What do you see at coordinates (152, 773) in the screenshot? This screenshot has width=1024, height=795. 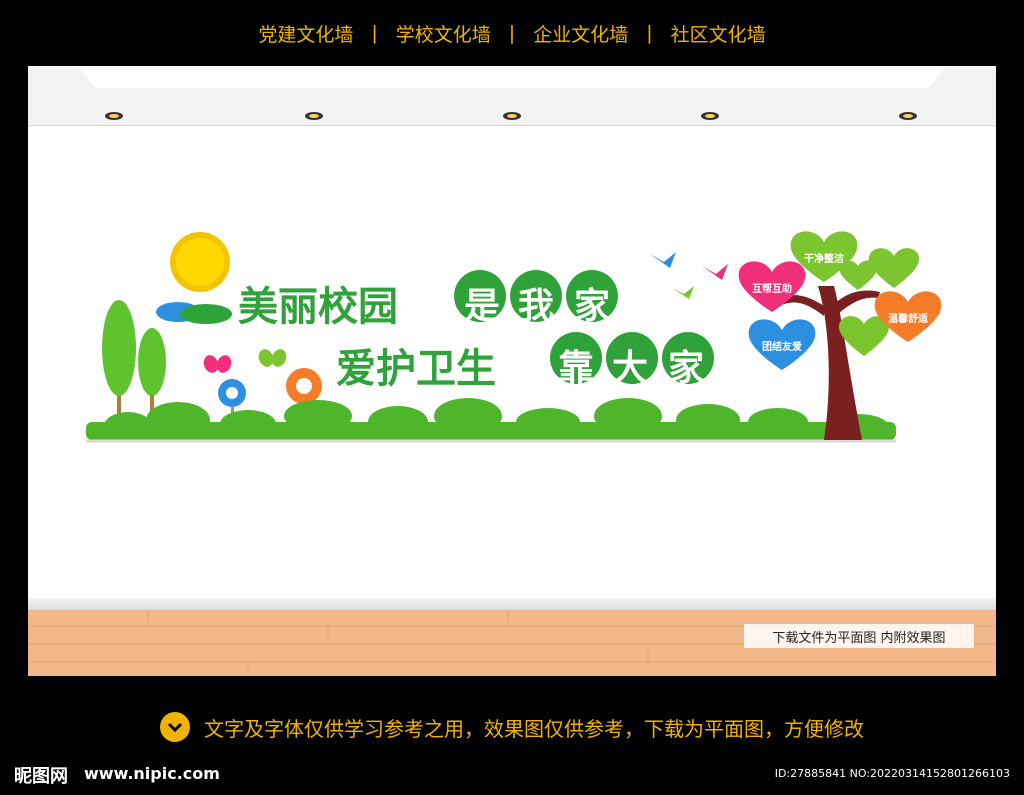 I see `site-url: www.nipic.com` at bounding box center [152, 773].